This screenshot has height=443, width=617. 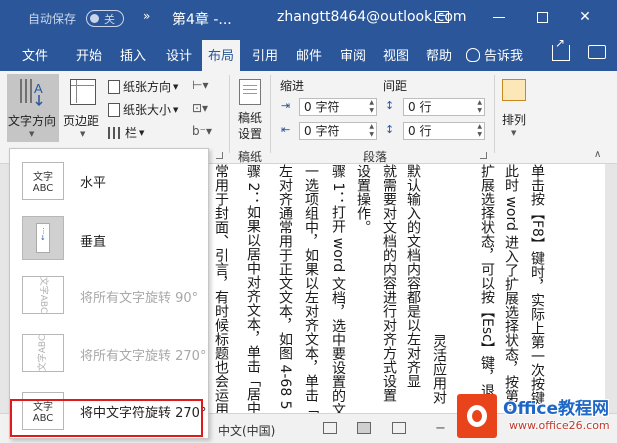 What do you see at coordinates (93, 242) in the screenshot?
I see `menu-item-label: 垂直` at bounding box center [93, 242].